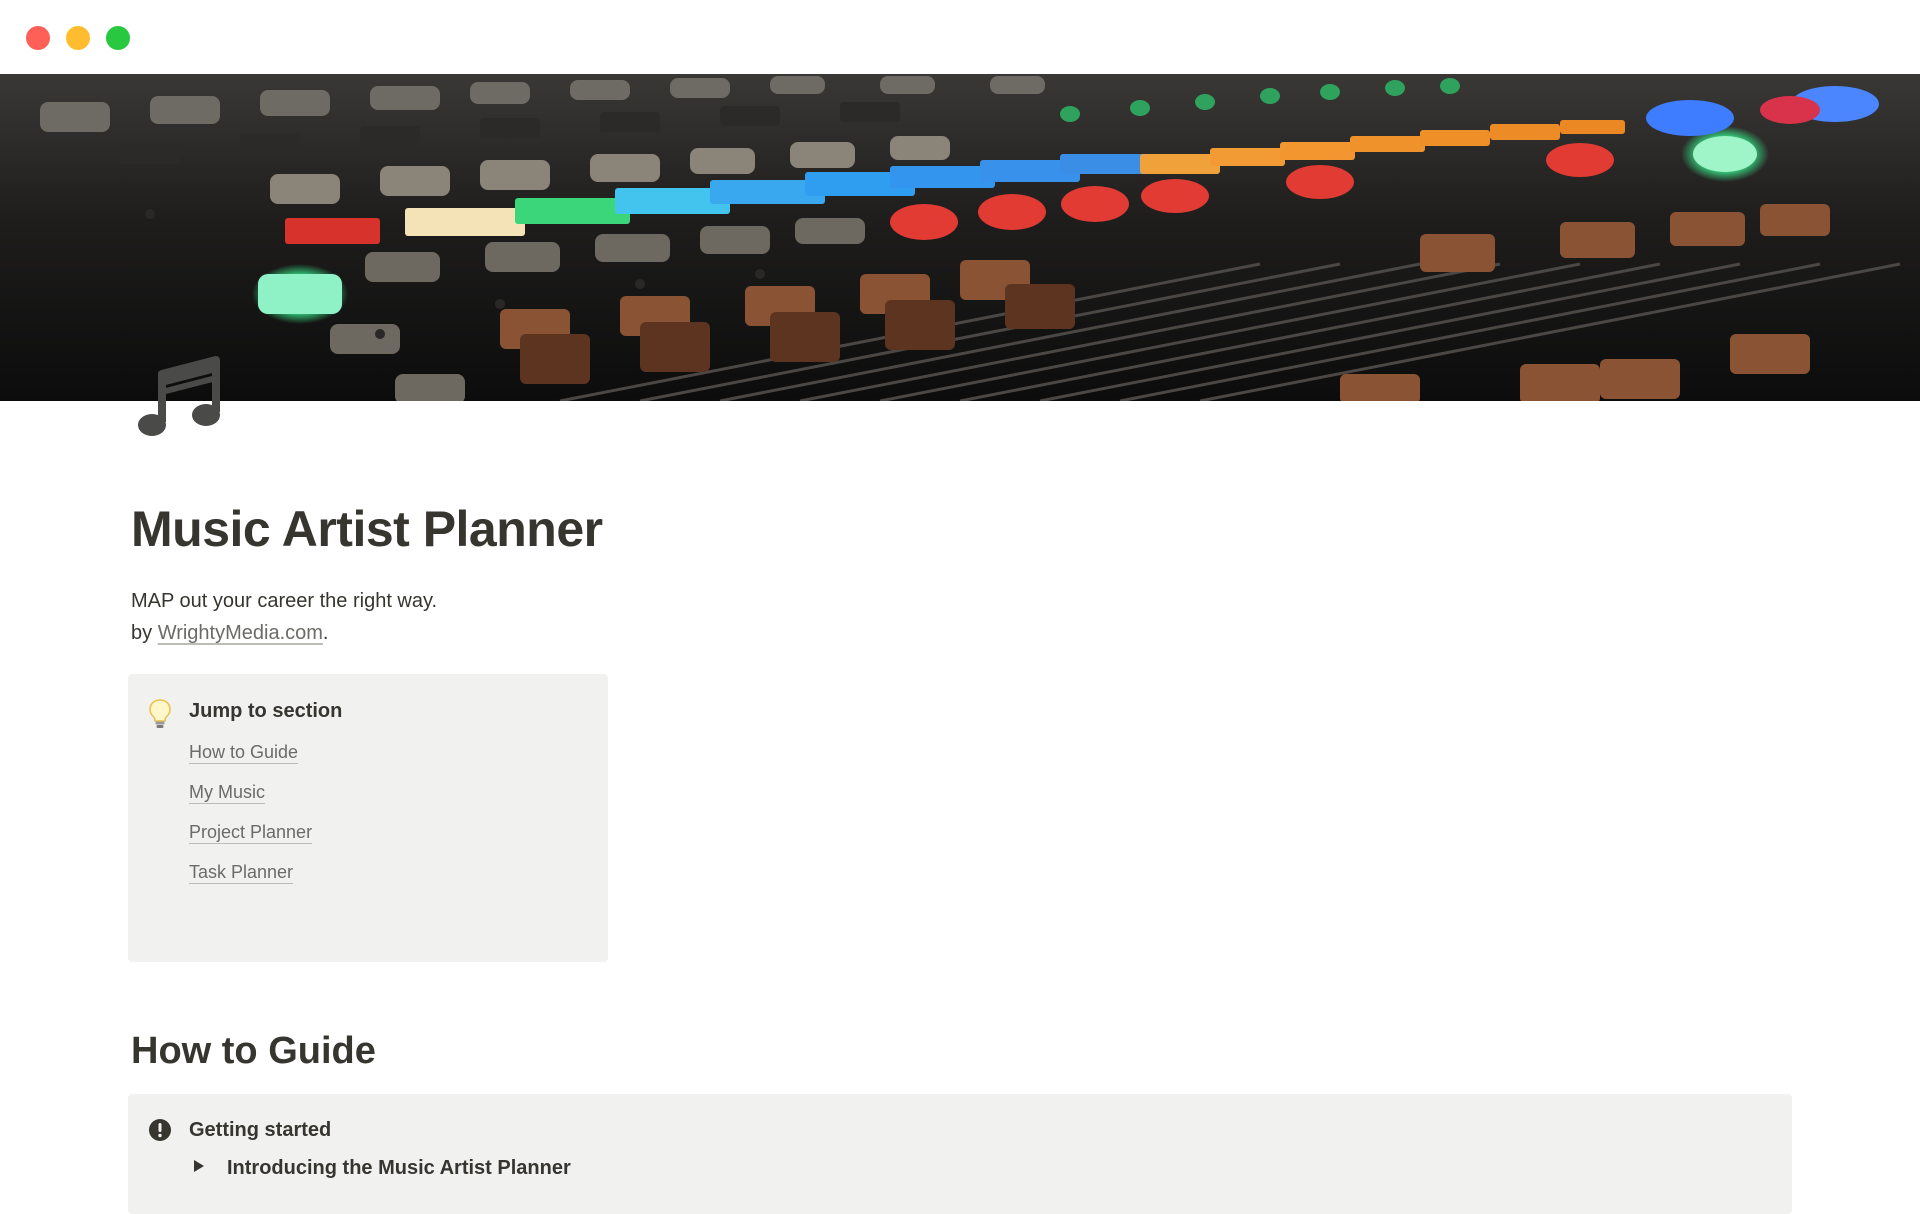 The width and height of the screenshot is (1920, 1214). What do you see at coordinates (227, 792) in the screenshot?
I see `jump-link-my-music: My Music` at bounding box center [227, 792].